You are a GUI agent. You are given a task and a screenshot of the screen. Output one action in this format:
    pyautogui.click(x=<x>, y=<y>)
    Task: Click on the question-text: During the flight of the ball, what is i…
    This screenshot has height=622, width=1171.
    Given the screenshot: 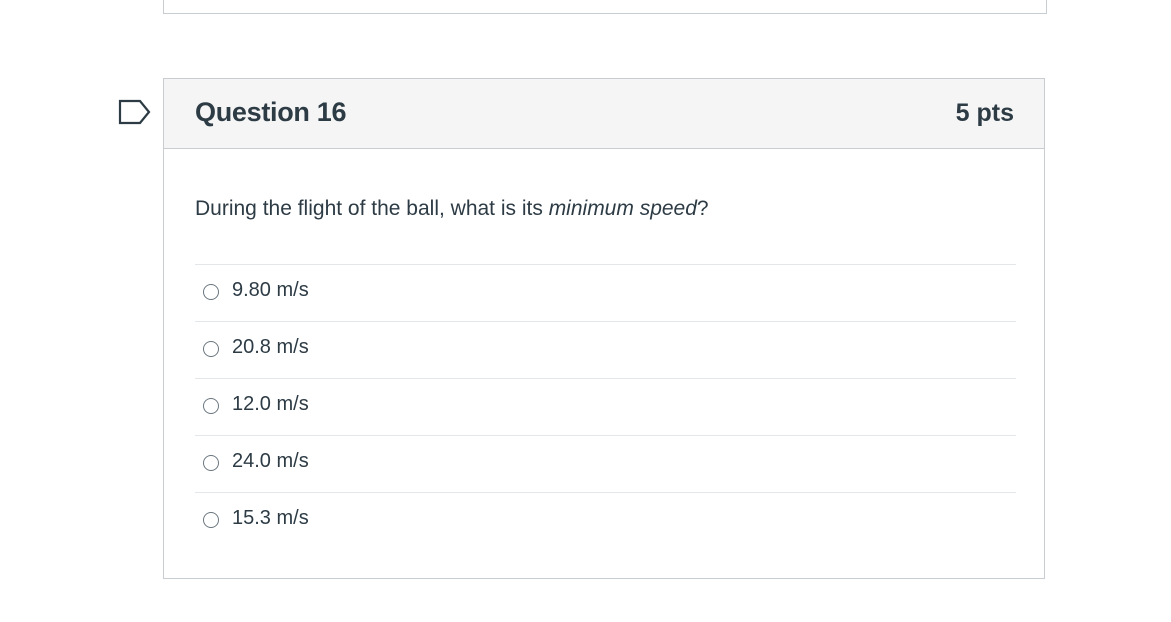 What is the action you would take?
    pyautogui.click(x=452, y=209)
    